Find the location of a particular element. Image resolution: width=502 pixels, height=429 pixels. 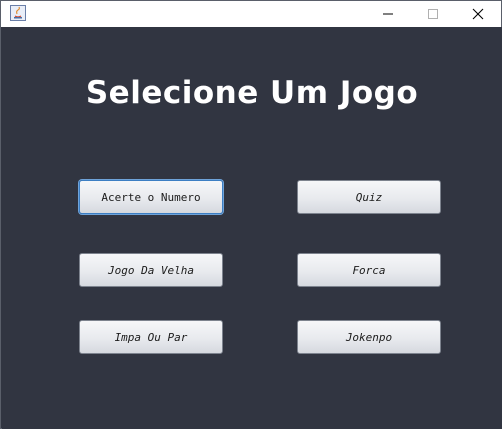

forca-button: Forca is located at coordinates (369, 270).